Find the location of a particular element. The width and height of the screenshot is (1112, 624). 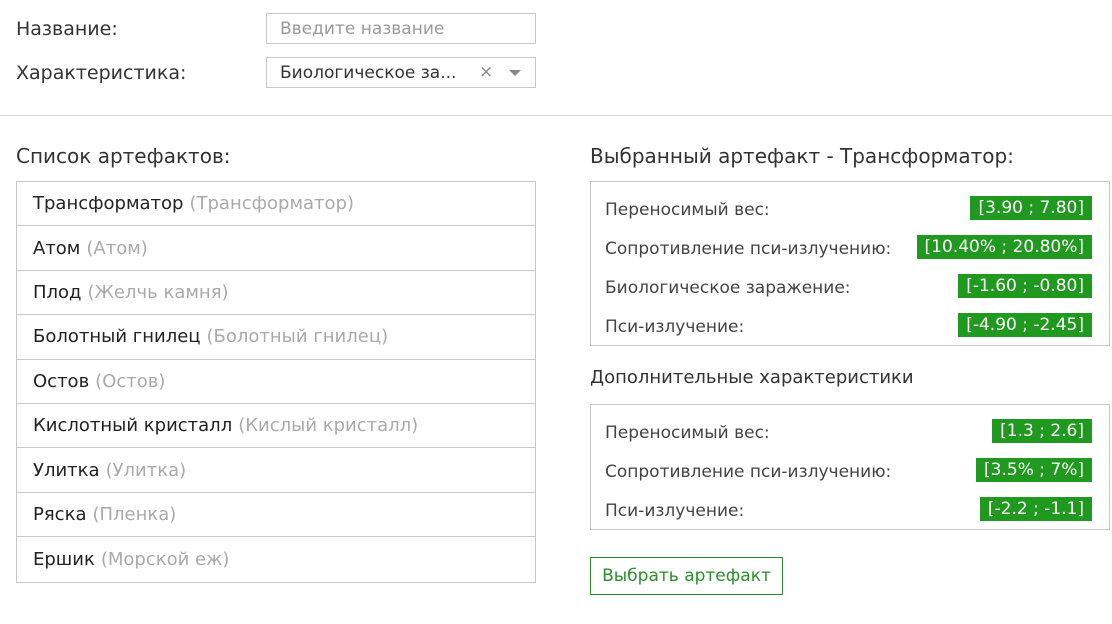

section-divider is located at coordinates (556, 115).